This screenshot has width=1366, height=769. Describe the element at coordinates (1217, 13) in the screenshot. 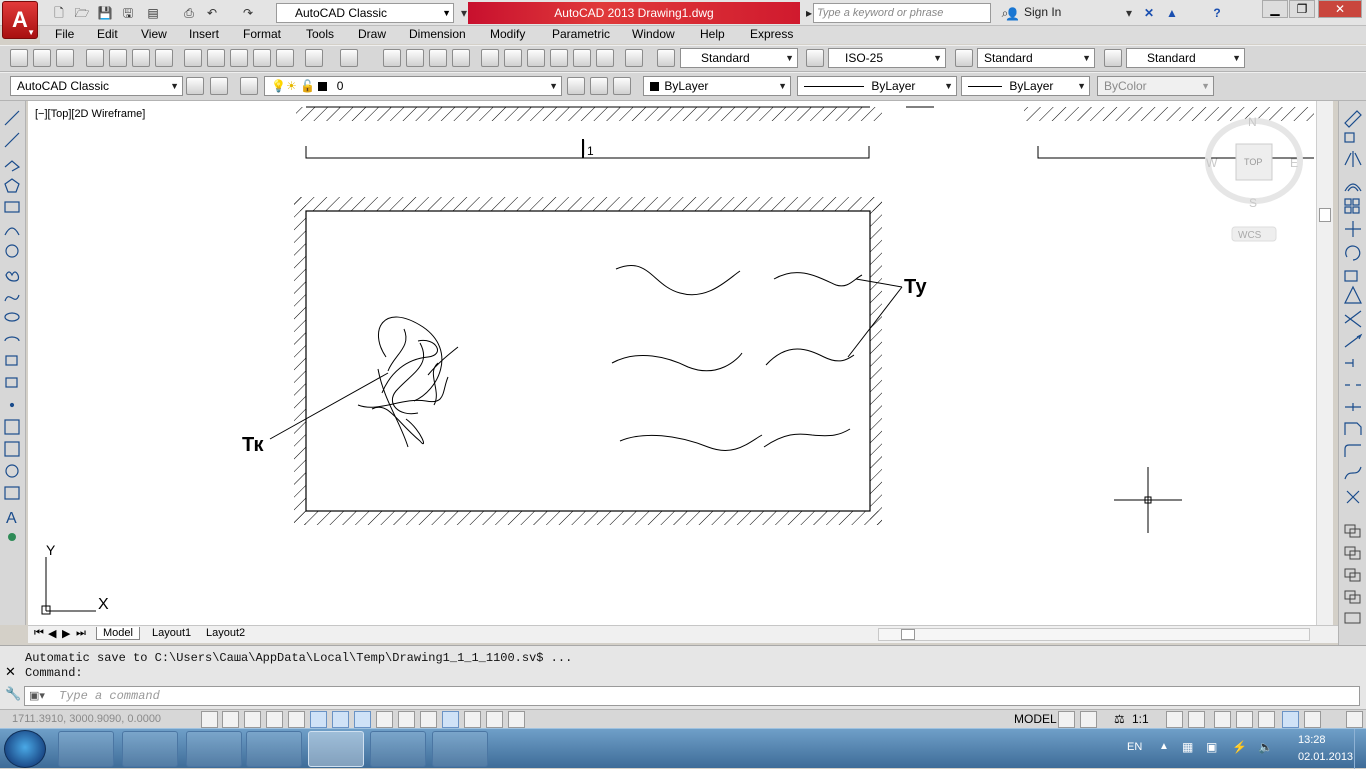

I see `help-icon: ?` at that location.